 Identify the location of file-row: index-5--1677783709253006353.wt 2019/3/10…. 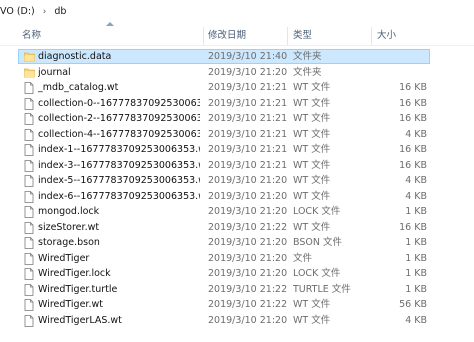
(237, 181).